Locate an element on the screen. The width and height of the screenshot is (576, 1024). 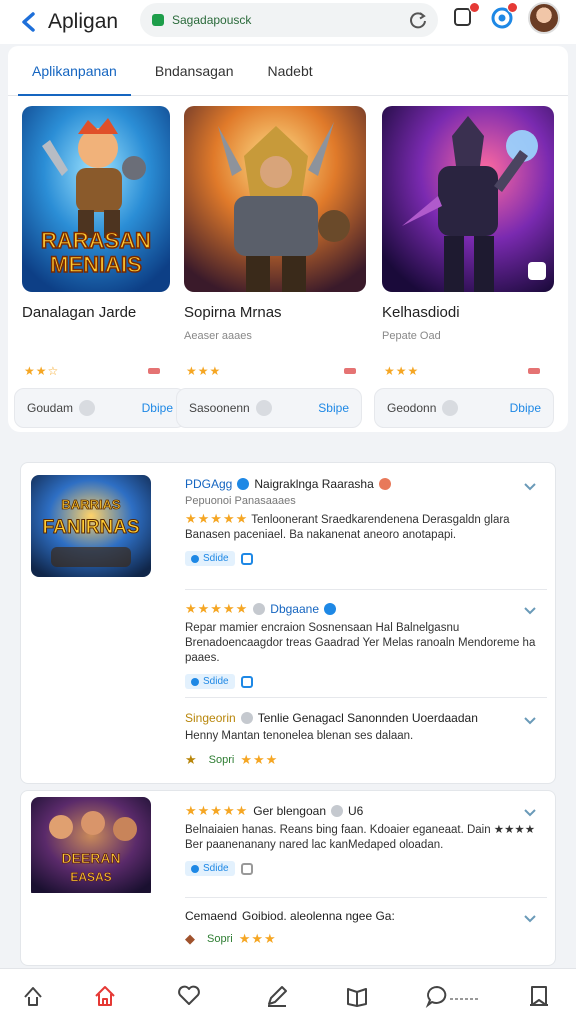
game-card: Kelhasdiodi Pepate Oad ★★★ Geodonn Dbipe is located at coordinates (467, 269).